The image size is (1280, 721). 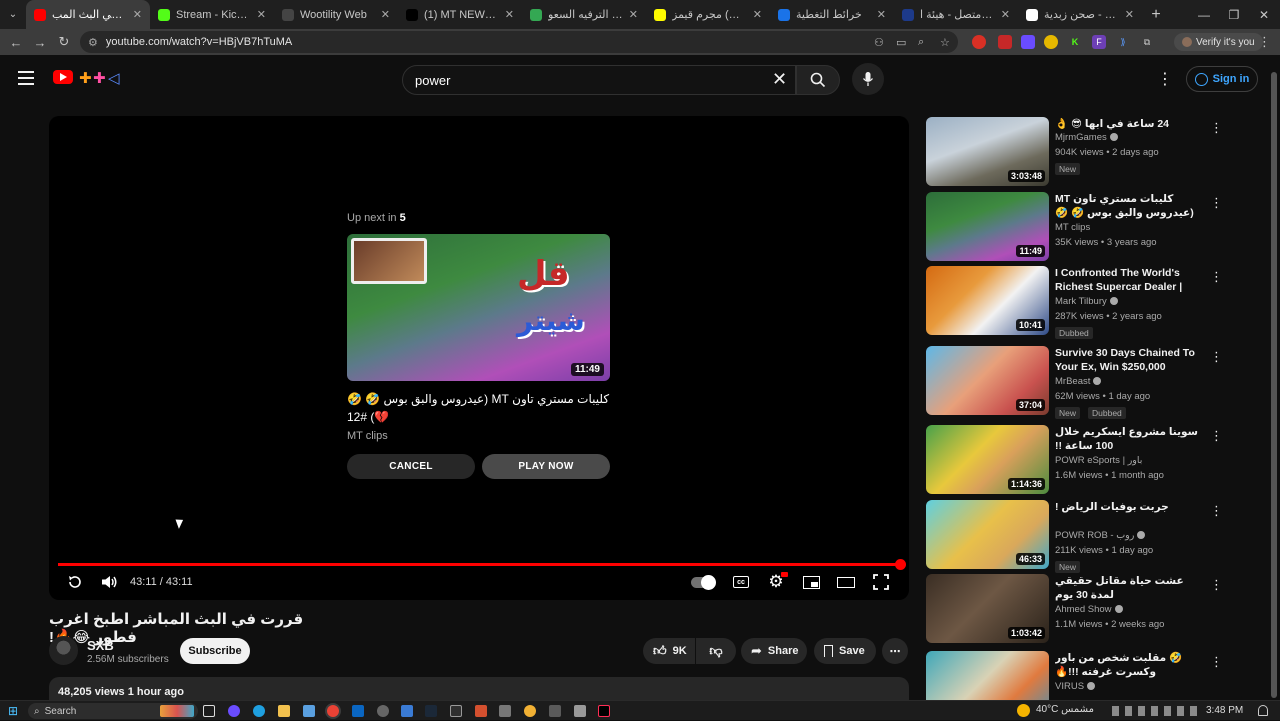 What do you see at coordinates (818, 80) in the screenshot?
I see `search-button` at bounding box center [818, 80].